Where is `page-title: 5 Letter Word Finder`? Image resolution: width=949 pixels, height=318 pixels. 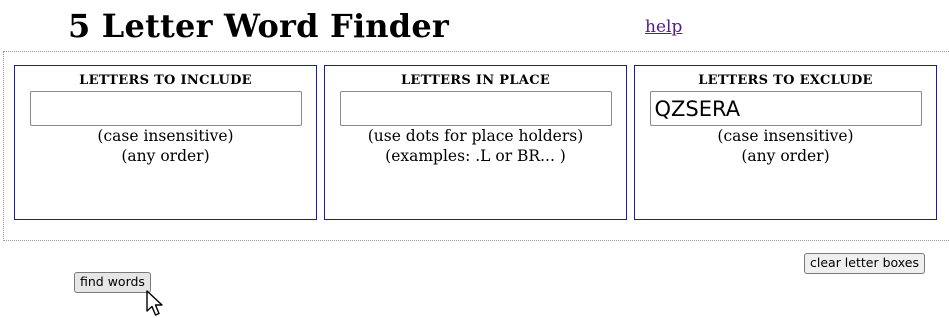
page-title: 5 Letter Word Finder is located at coordinates (258, 26).